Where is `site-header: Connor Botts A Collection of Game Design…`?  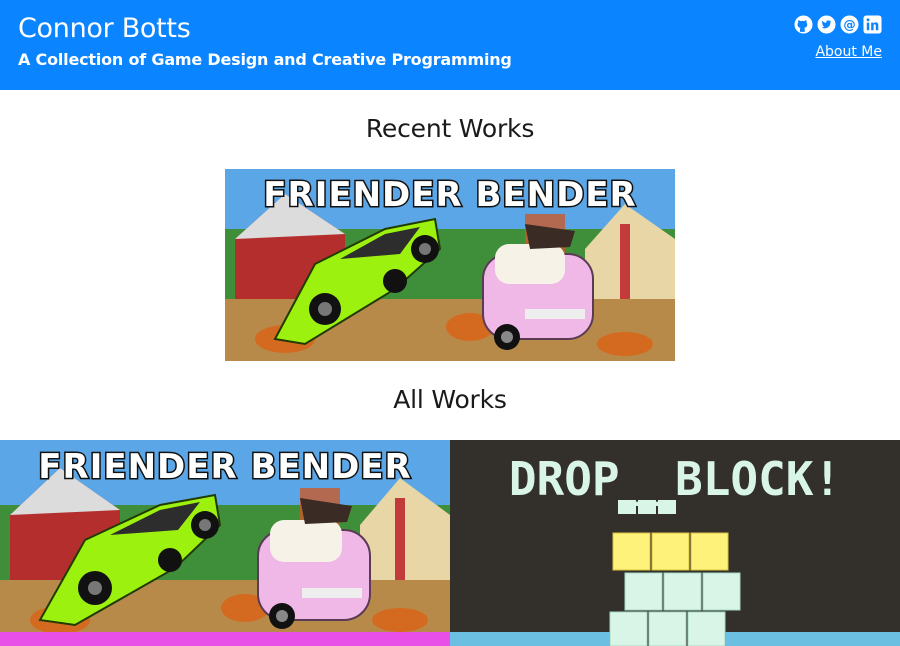 site-header: Connor Botts A Collection of Game Design… is located at coordinates (450, 45).